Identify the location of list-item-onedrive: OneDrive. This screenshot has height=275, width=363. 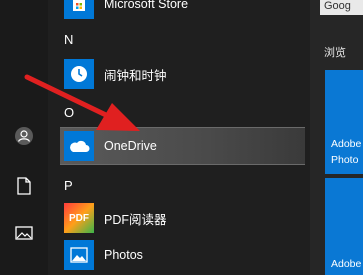
(182, 146).